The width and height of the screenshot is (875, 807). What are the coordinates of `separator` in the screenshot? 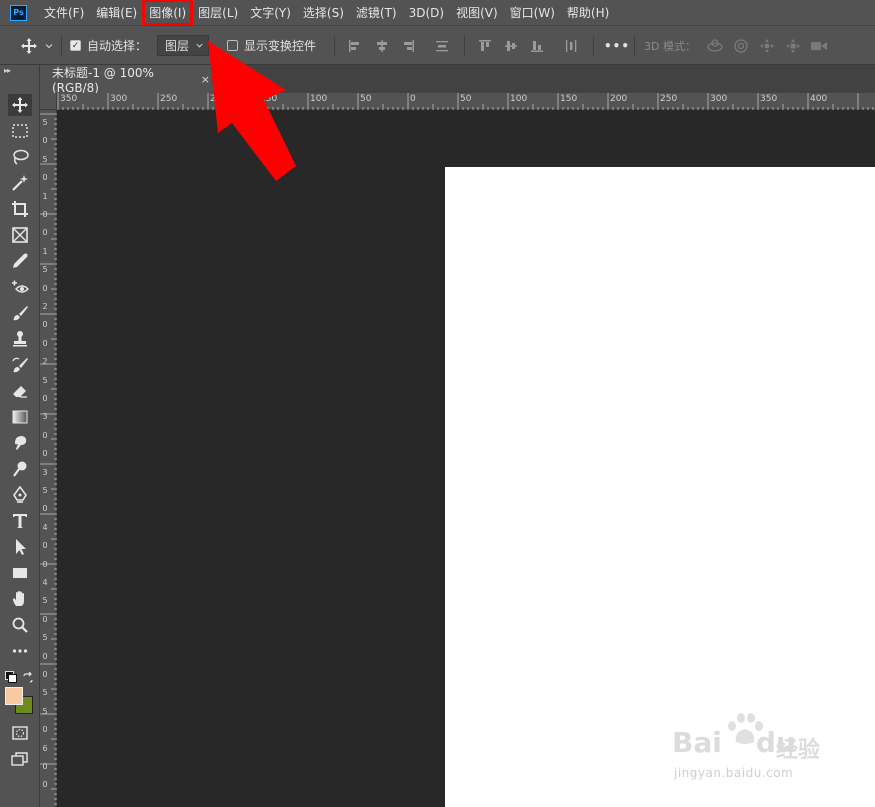 It's located at (61, 46).